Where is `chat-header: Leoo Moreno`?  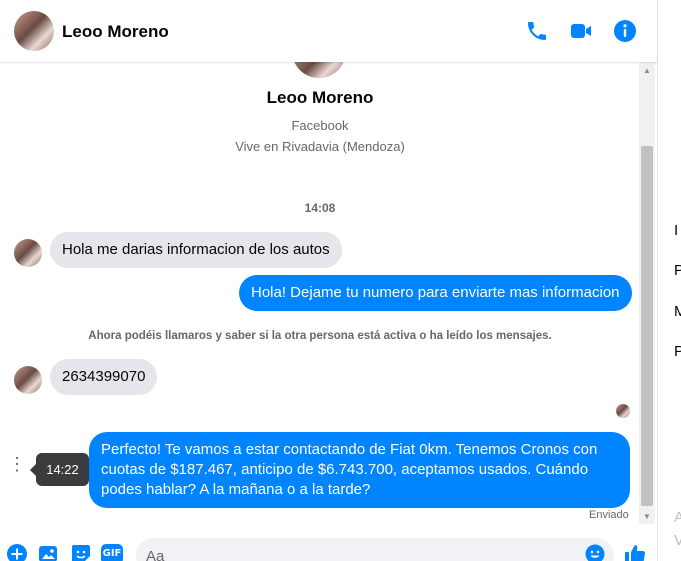
chat-header: Leoo Moreno is located at coordinates (328, 31).